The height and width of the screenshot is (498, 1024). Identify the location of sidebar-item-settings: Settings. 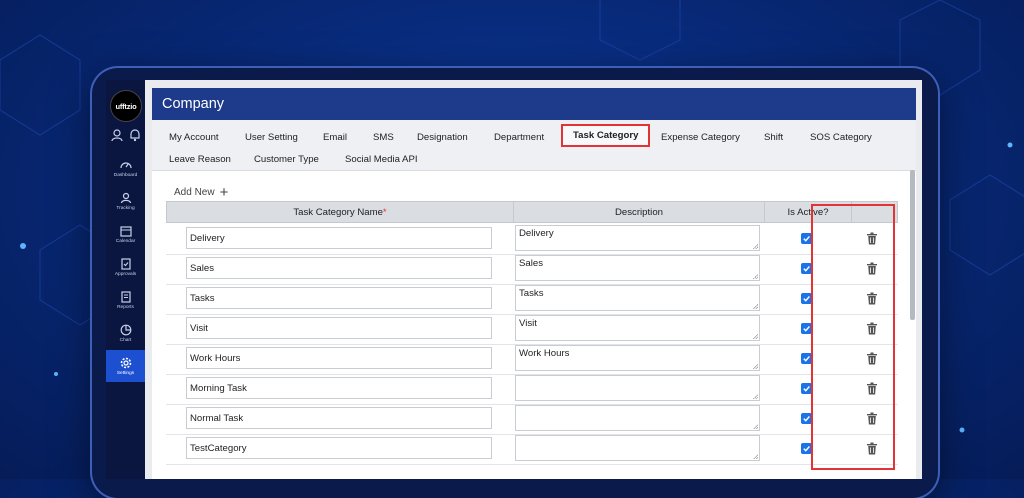
(125, 366).